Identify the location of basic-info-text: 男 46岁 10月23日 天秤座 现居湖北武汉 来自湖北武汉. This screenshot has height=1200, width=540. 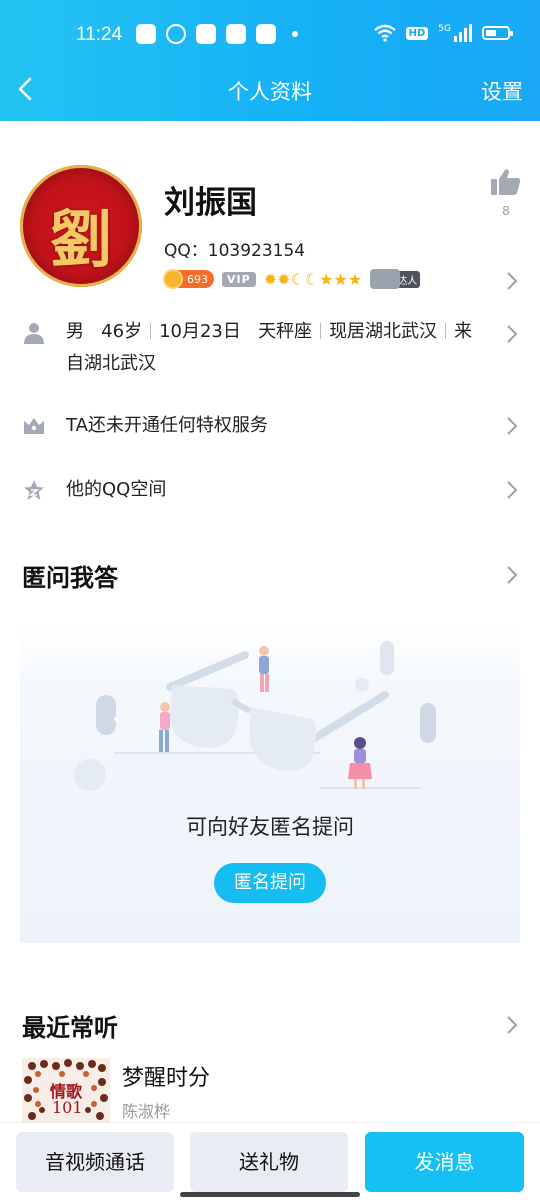
(278, 348).